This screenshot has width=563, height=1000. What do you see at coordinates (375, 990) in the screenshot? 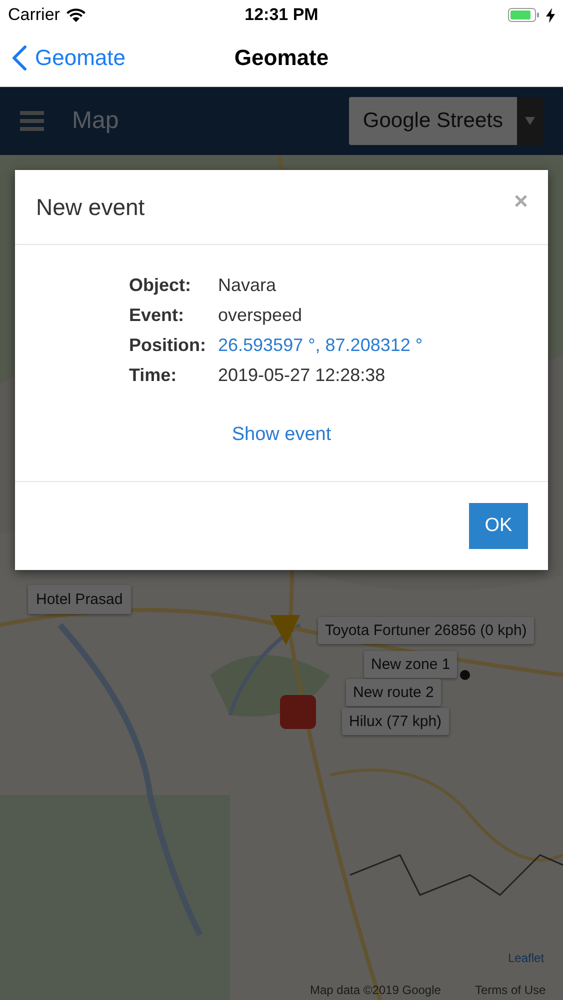
I see `map-attribution: Map data ©2019 Google` at bounding box center [375, 990].